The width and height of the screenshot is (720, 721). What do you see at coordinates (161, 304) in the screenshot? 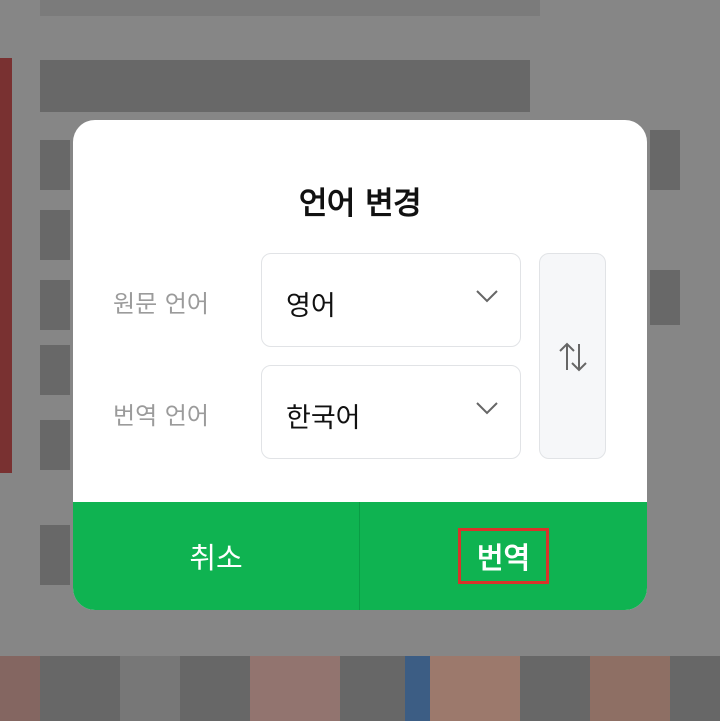
I see `source-language-label: 원문 언어` at bounding box center [161, 304].